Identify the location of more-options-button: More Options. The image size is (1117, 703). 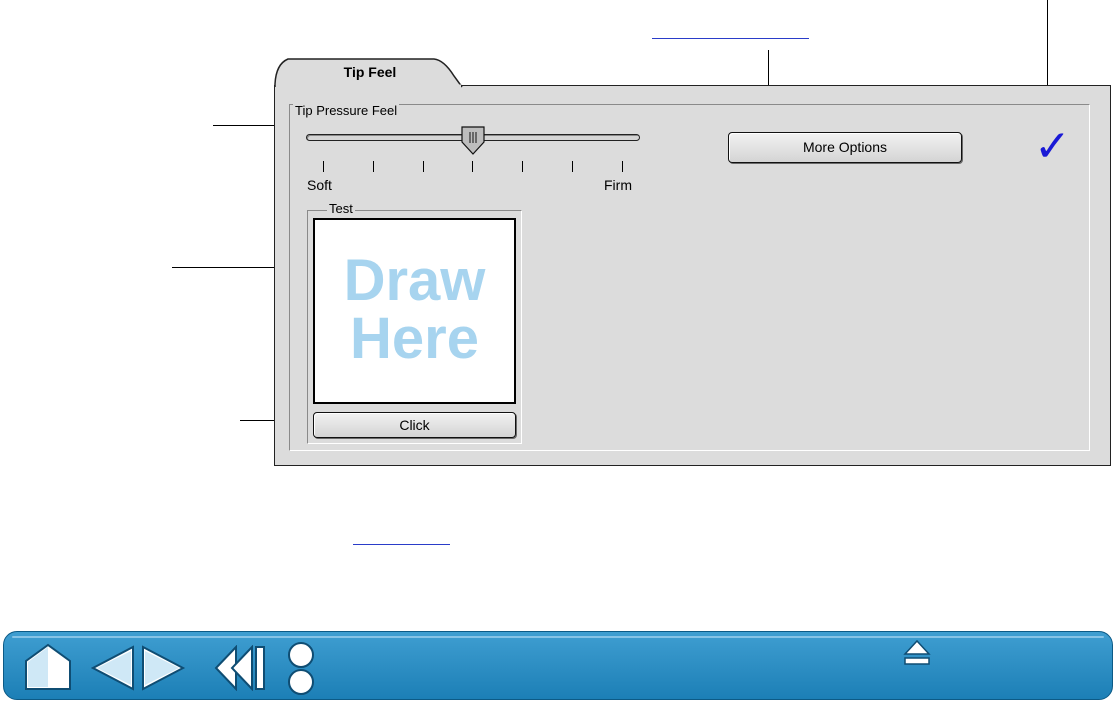
(845, 147).